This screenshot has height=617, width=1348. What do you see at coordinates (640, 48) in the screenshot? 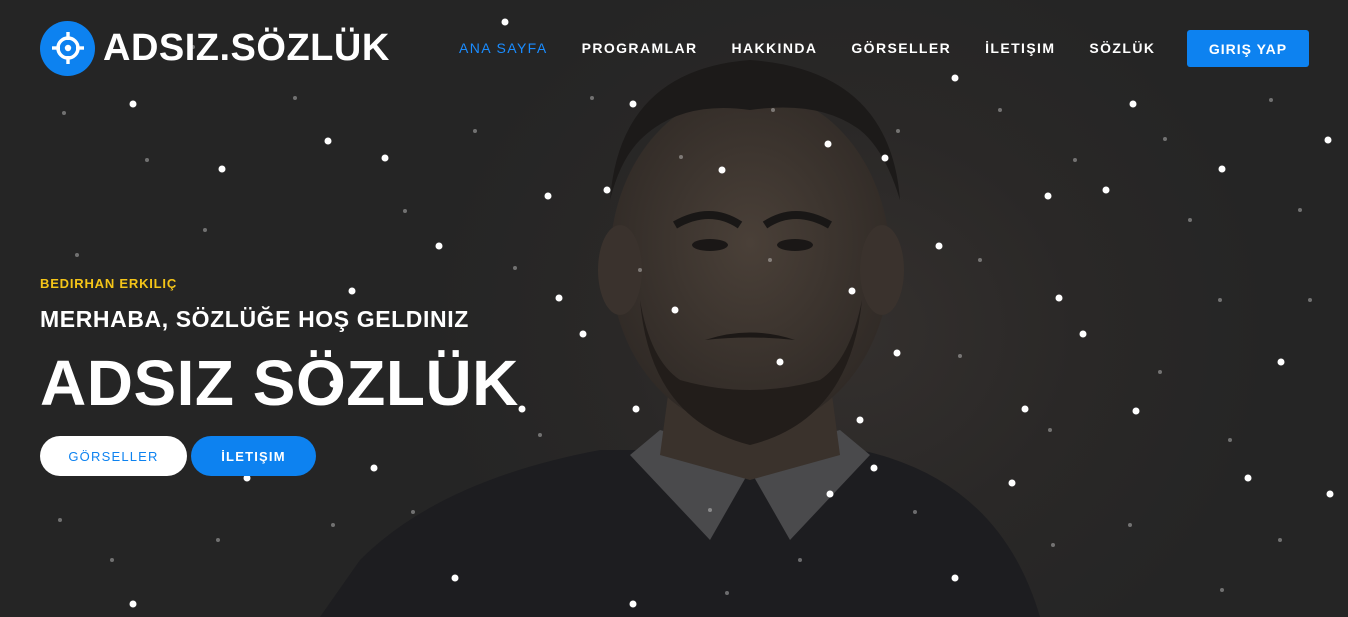
I see `nav-link-programlar: PROGRAMLAR` at bounding box center [640, 48].